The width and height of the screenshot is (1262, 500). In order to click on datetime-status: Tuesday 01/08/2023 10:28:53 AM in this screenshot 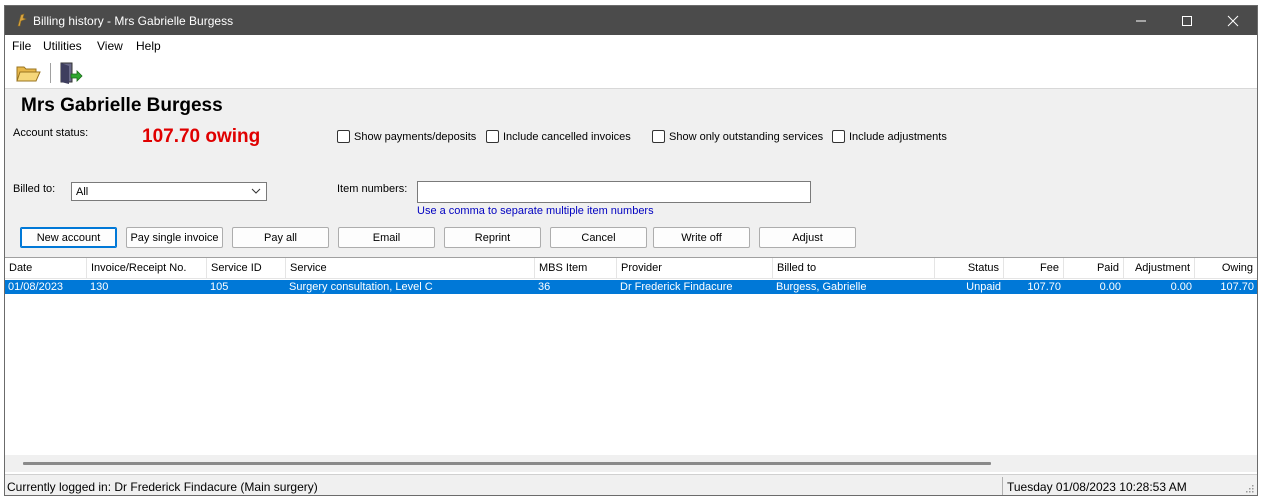, I will do `click(1097, 487)`.